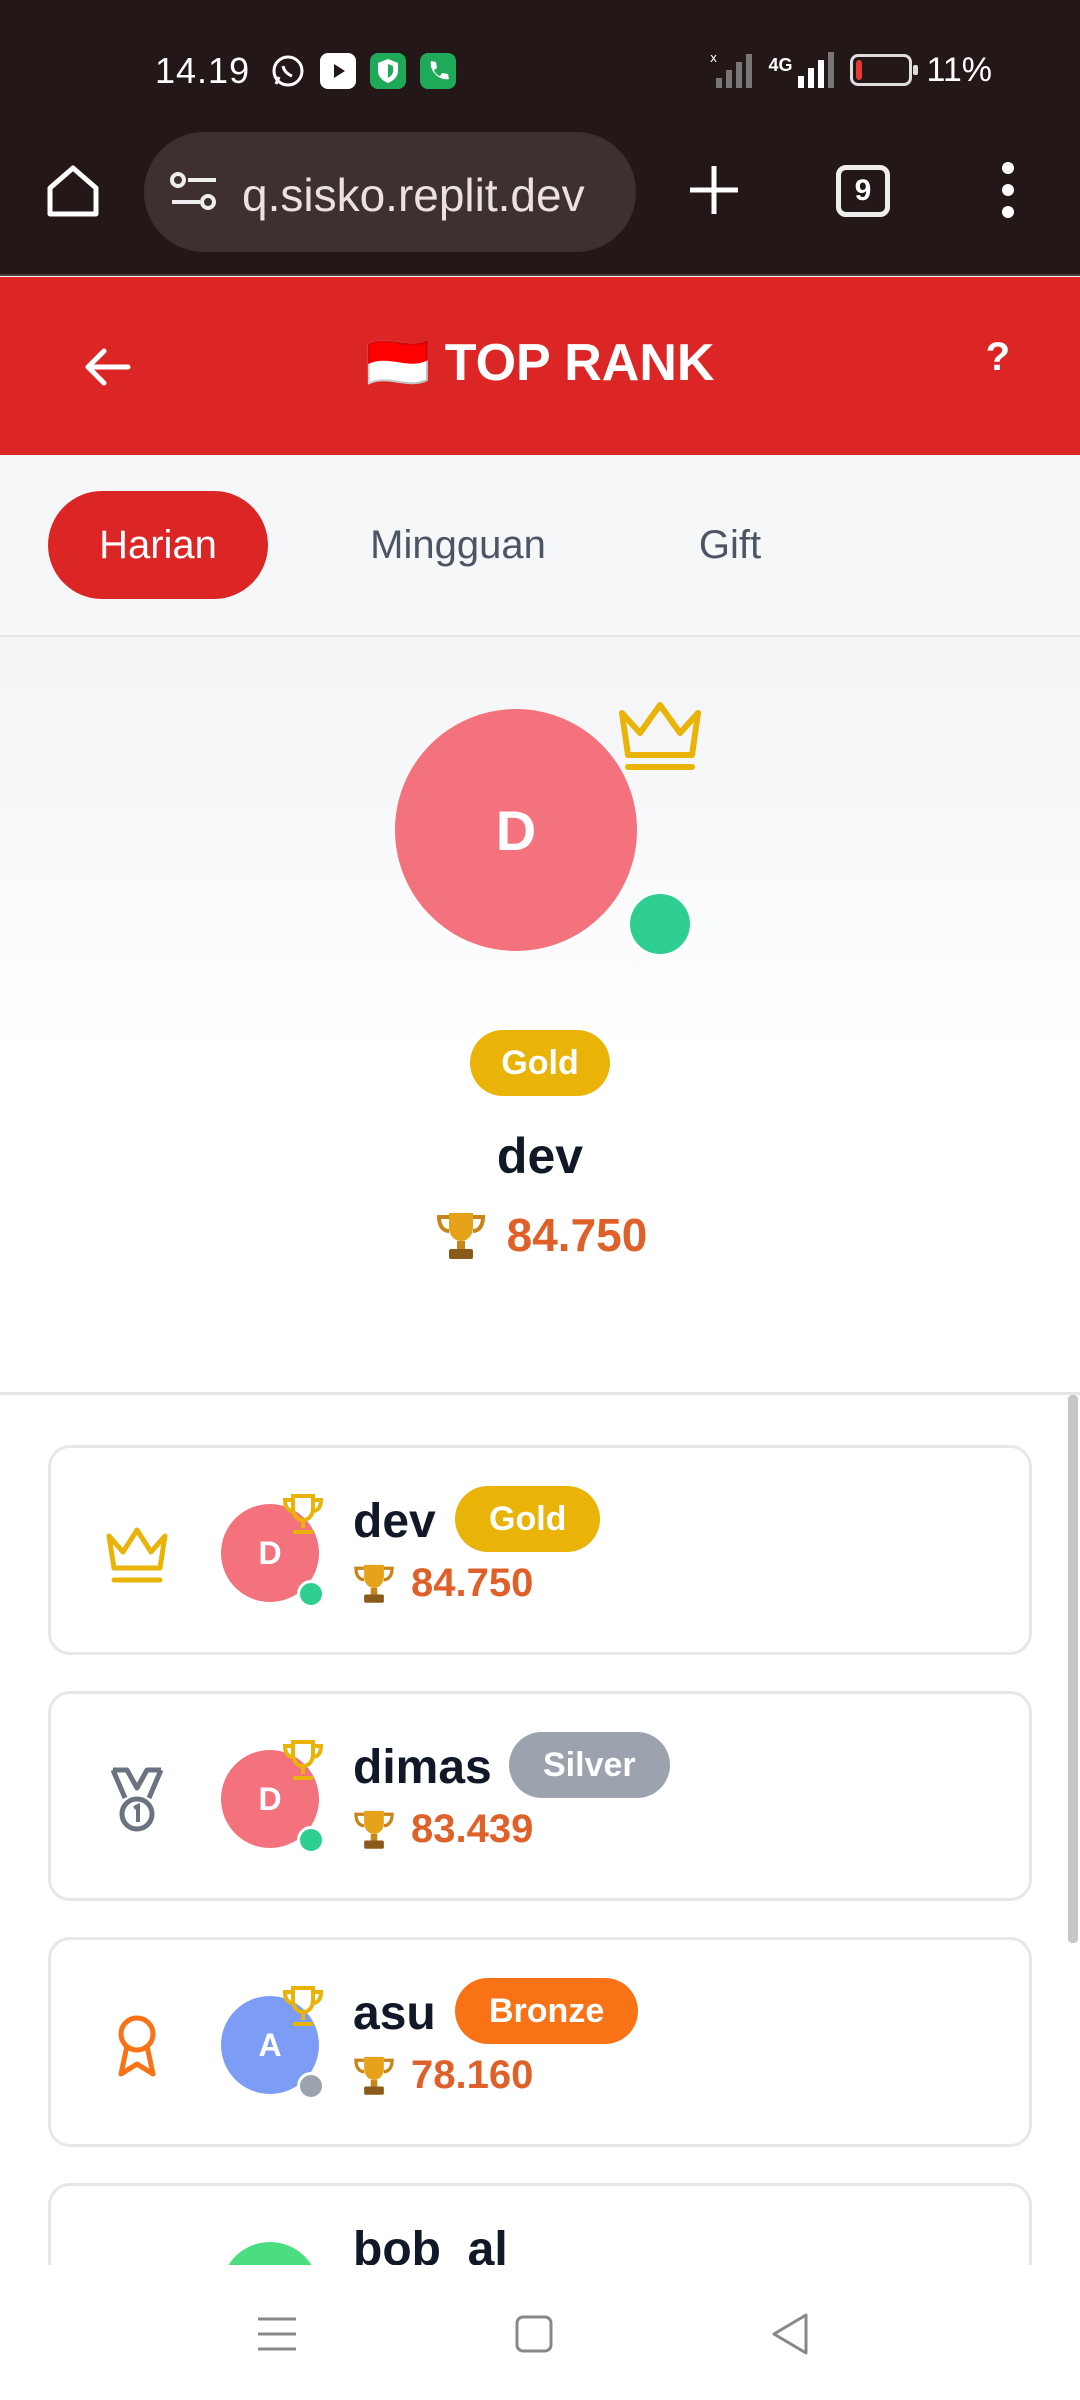 The image size is (1080, 2400). I want to click on new-tab-icon, so click(714, 190).